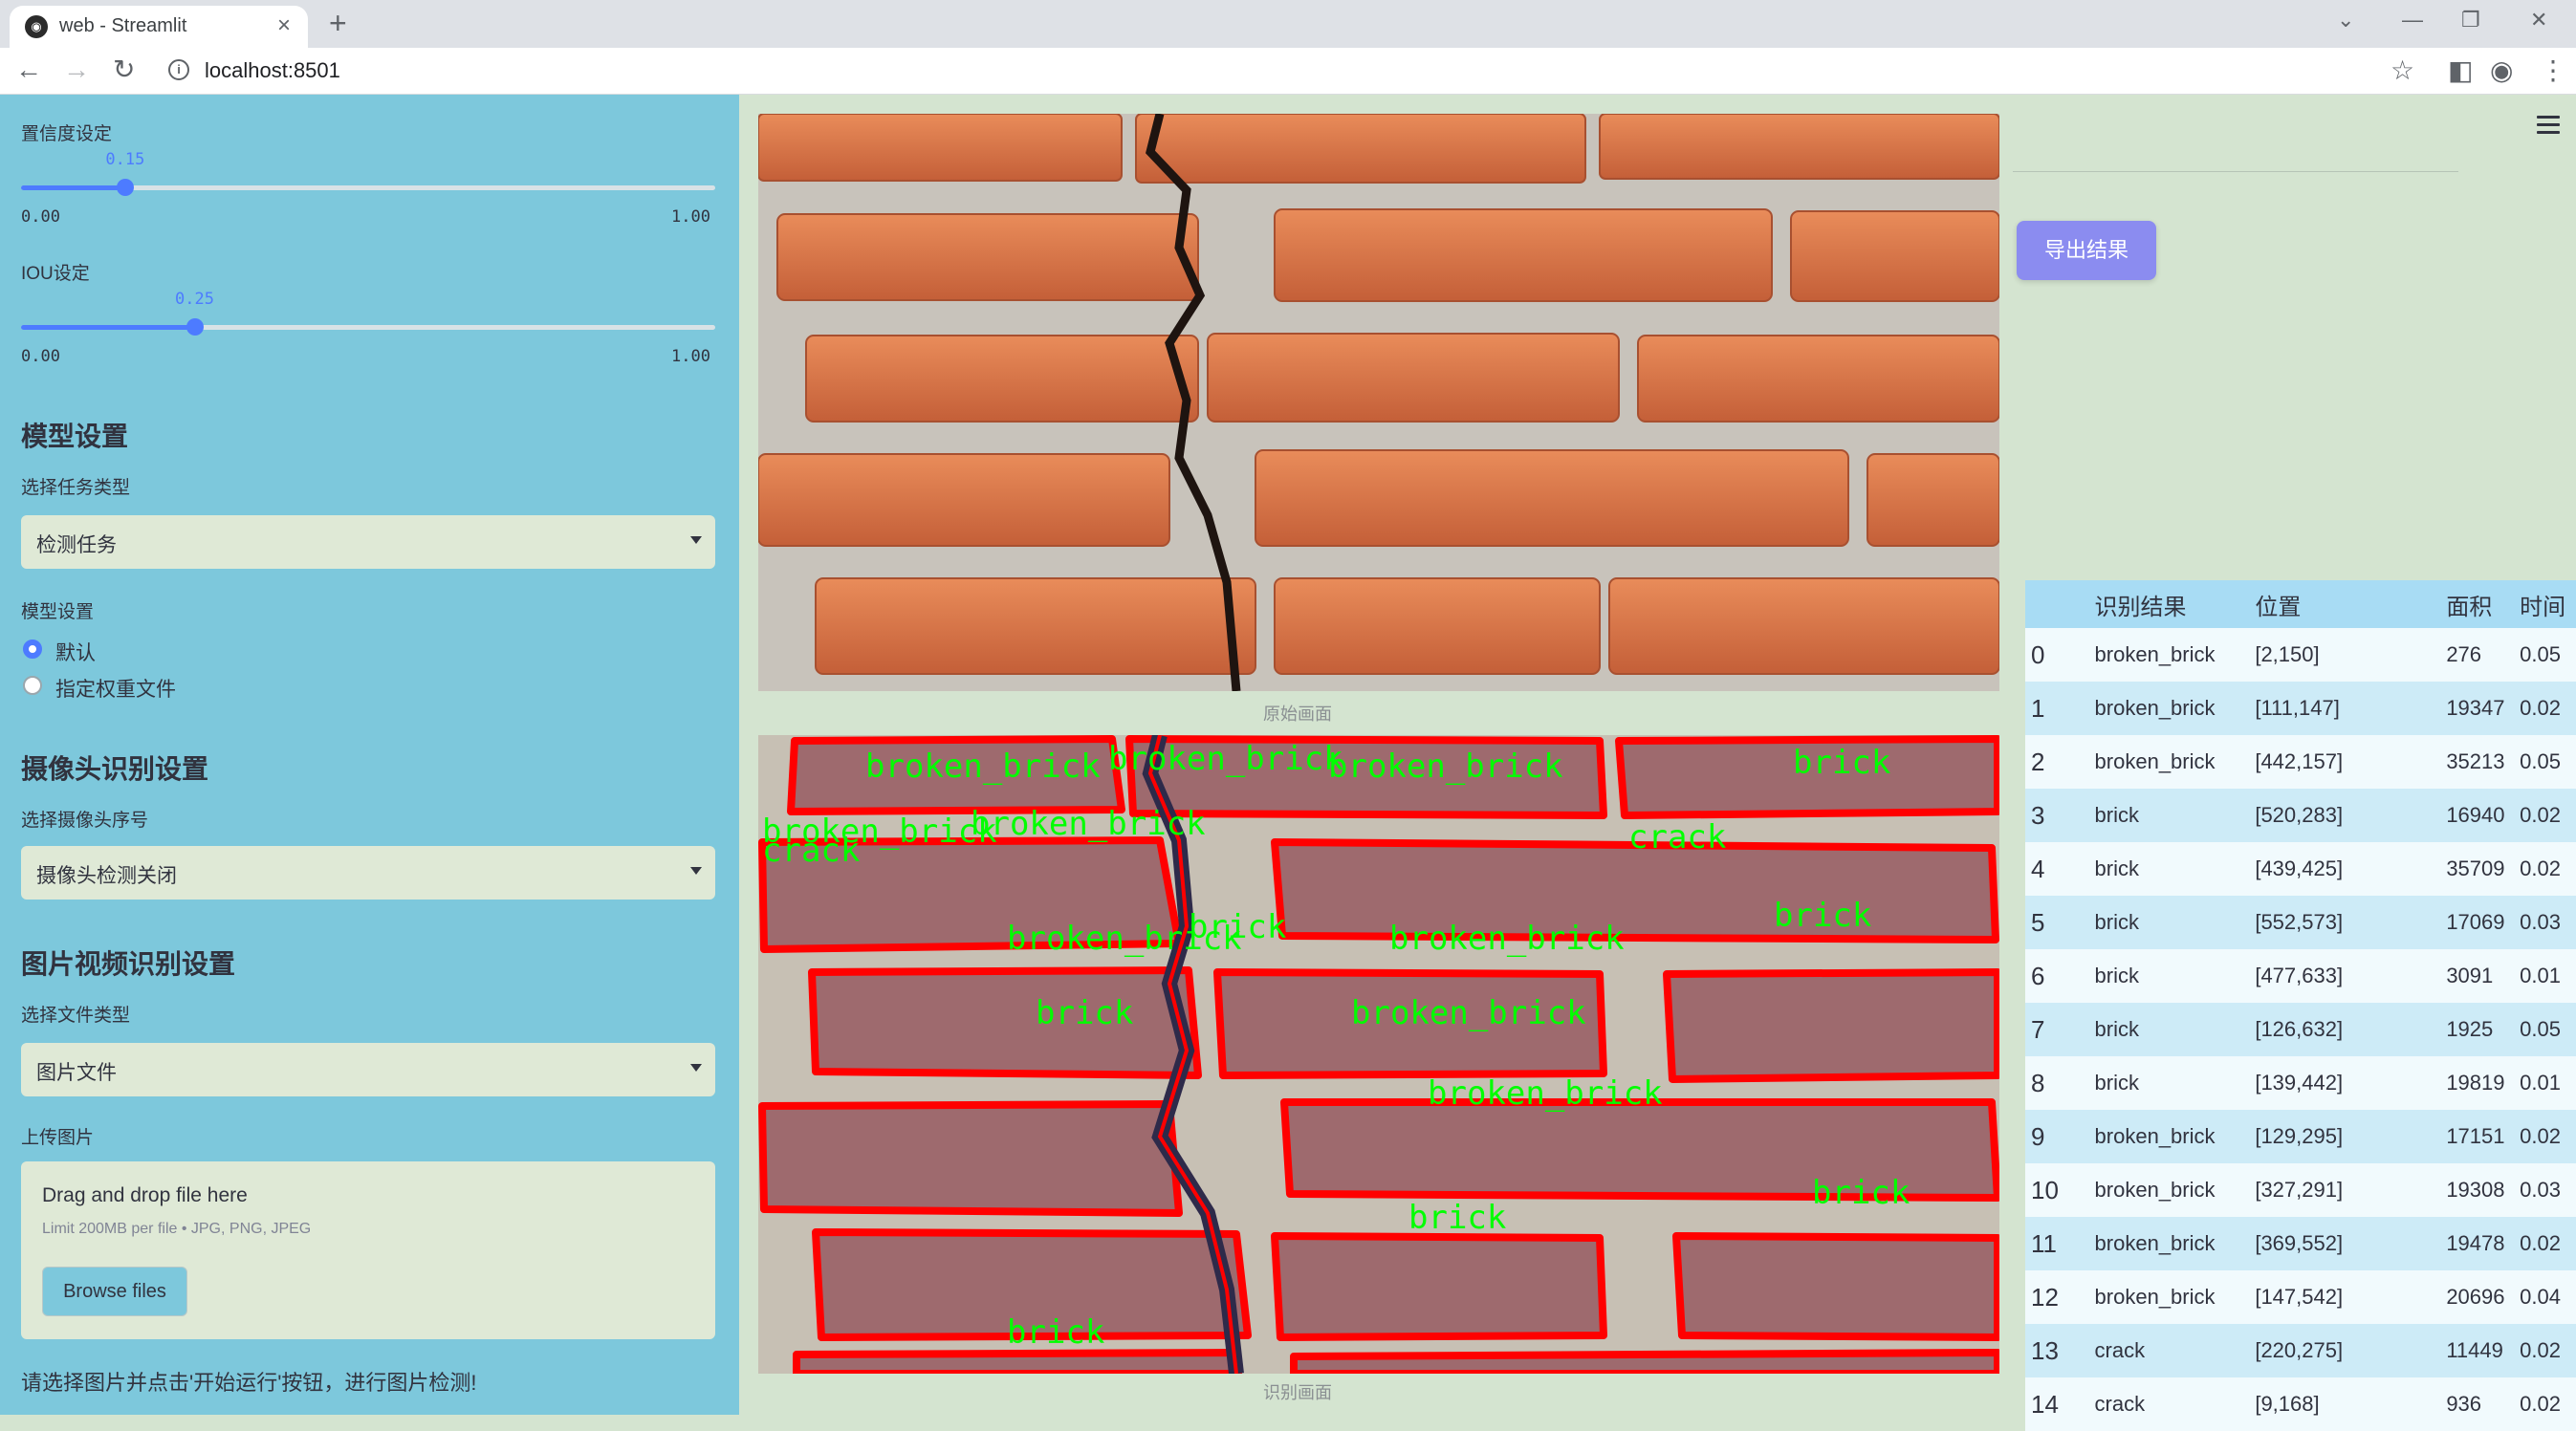 This screenshot has height=1431, width=2576. What do you see at coordinates (36, 26) in the screenshot?
I see `streamlit-favicon-icon: ◉` at bounding box center [36, 26].